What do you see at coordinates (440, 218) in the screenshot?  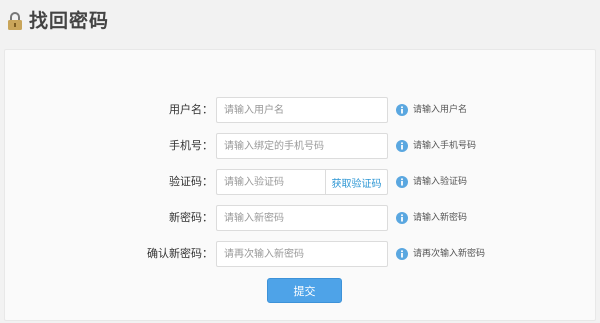 I see `new-password-hint-text: 请输入新密码` at bounding box center [440, 218].